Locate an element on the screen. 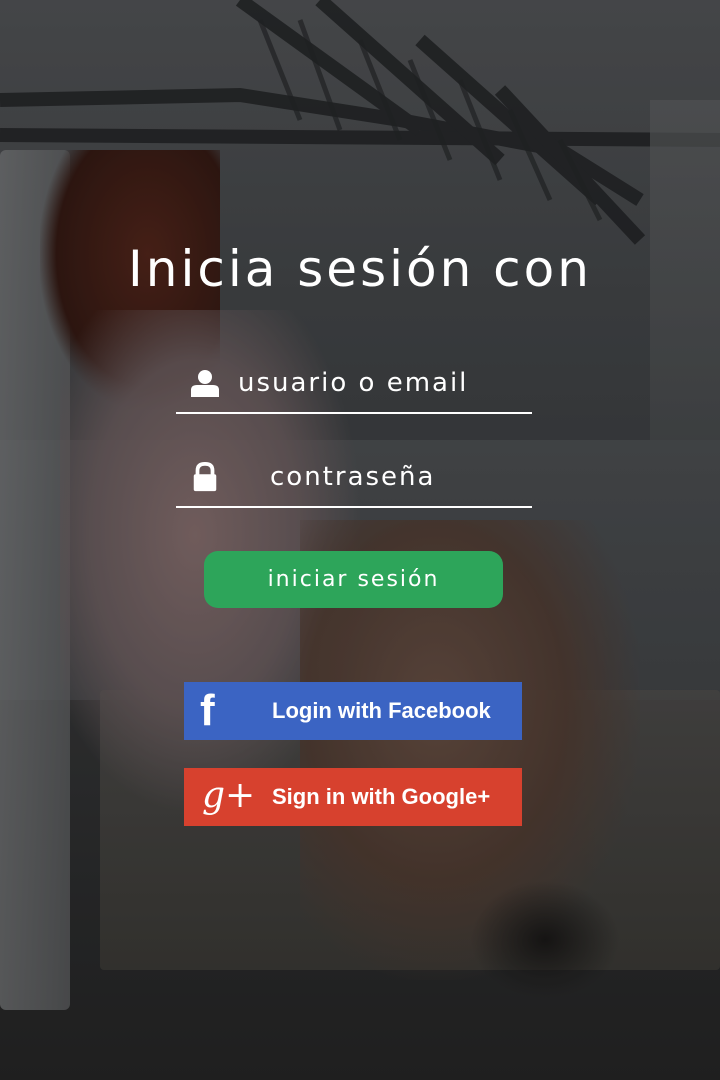 Image resolution: width=720 pixels, height=1080 pixels. lock-icon is located at coordinates (205, 477).